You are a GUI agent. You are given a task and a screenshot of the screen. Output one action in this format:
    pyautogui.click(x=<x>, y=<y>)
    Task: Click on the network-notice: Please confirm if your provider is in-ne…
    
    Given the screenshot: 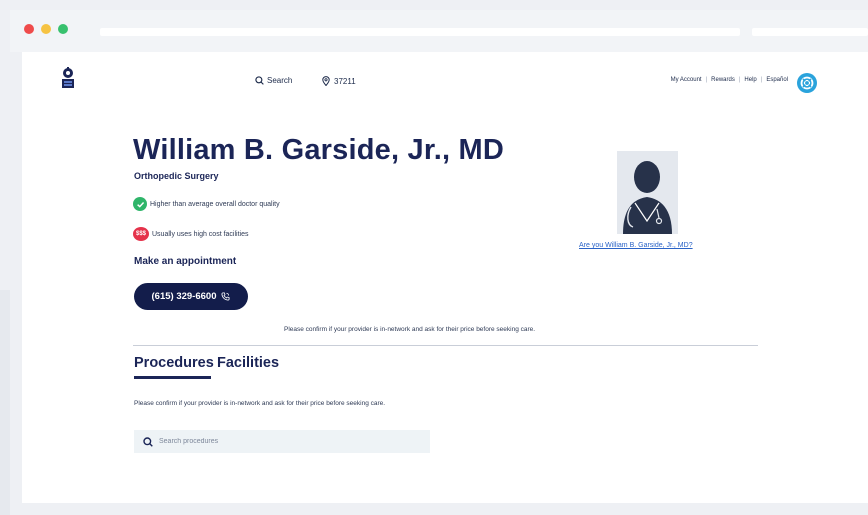 What is the action you would take?
    pyautogui.click(x=410, y=329)
    